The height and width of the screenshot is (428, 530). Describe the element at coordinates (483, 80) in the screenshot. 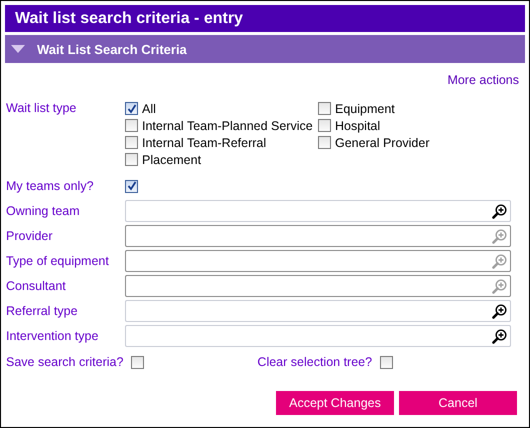

I see `more-actions-link: More actions` at that location.